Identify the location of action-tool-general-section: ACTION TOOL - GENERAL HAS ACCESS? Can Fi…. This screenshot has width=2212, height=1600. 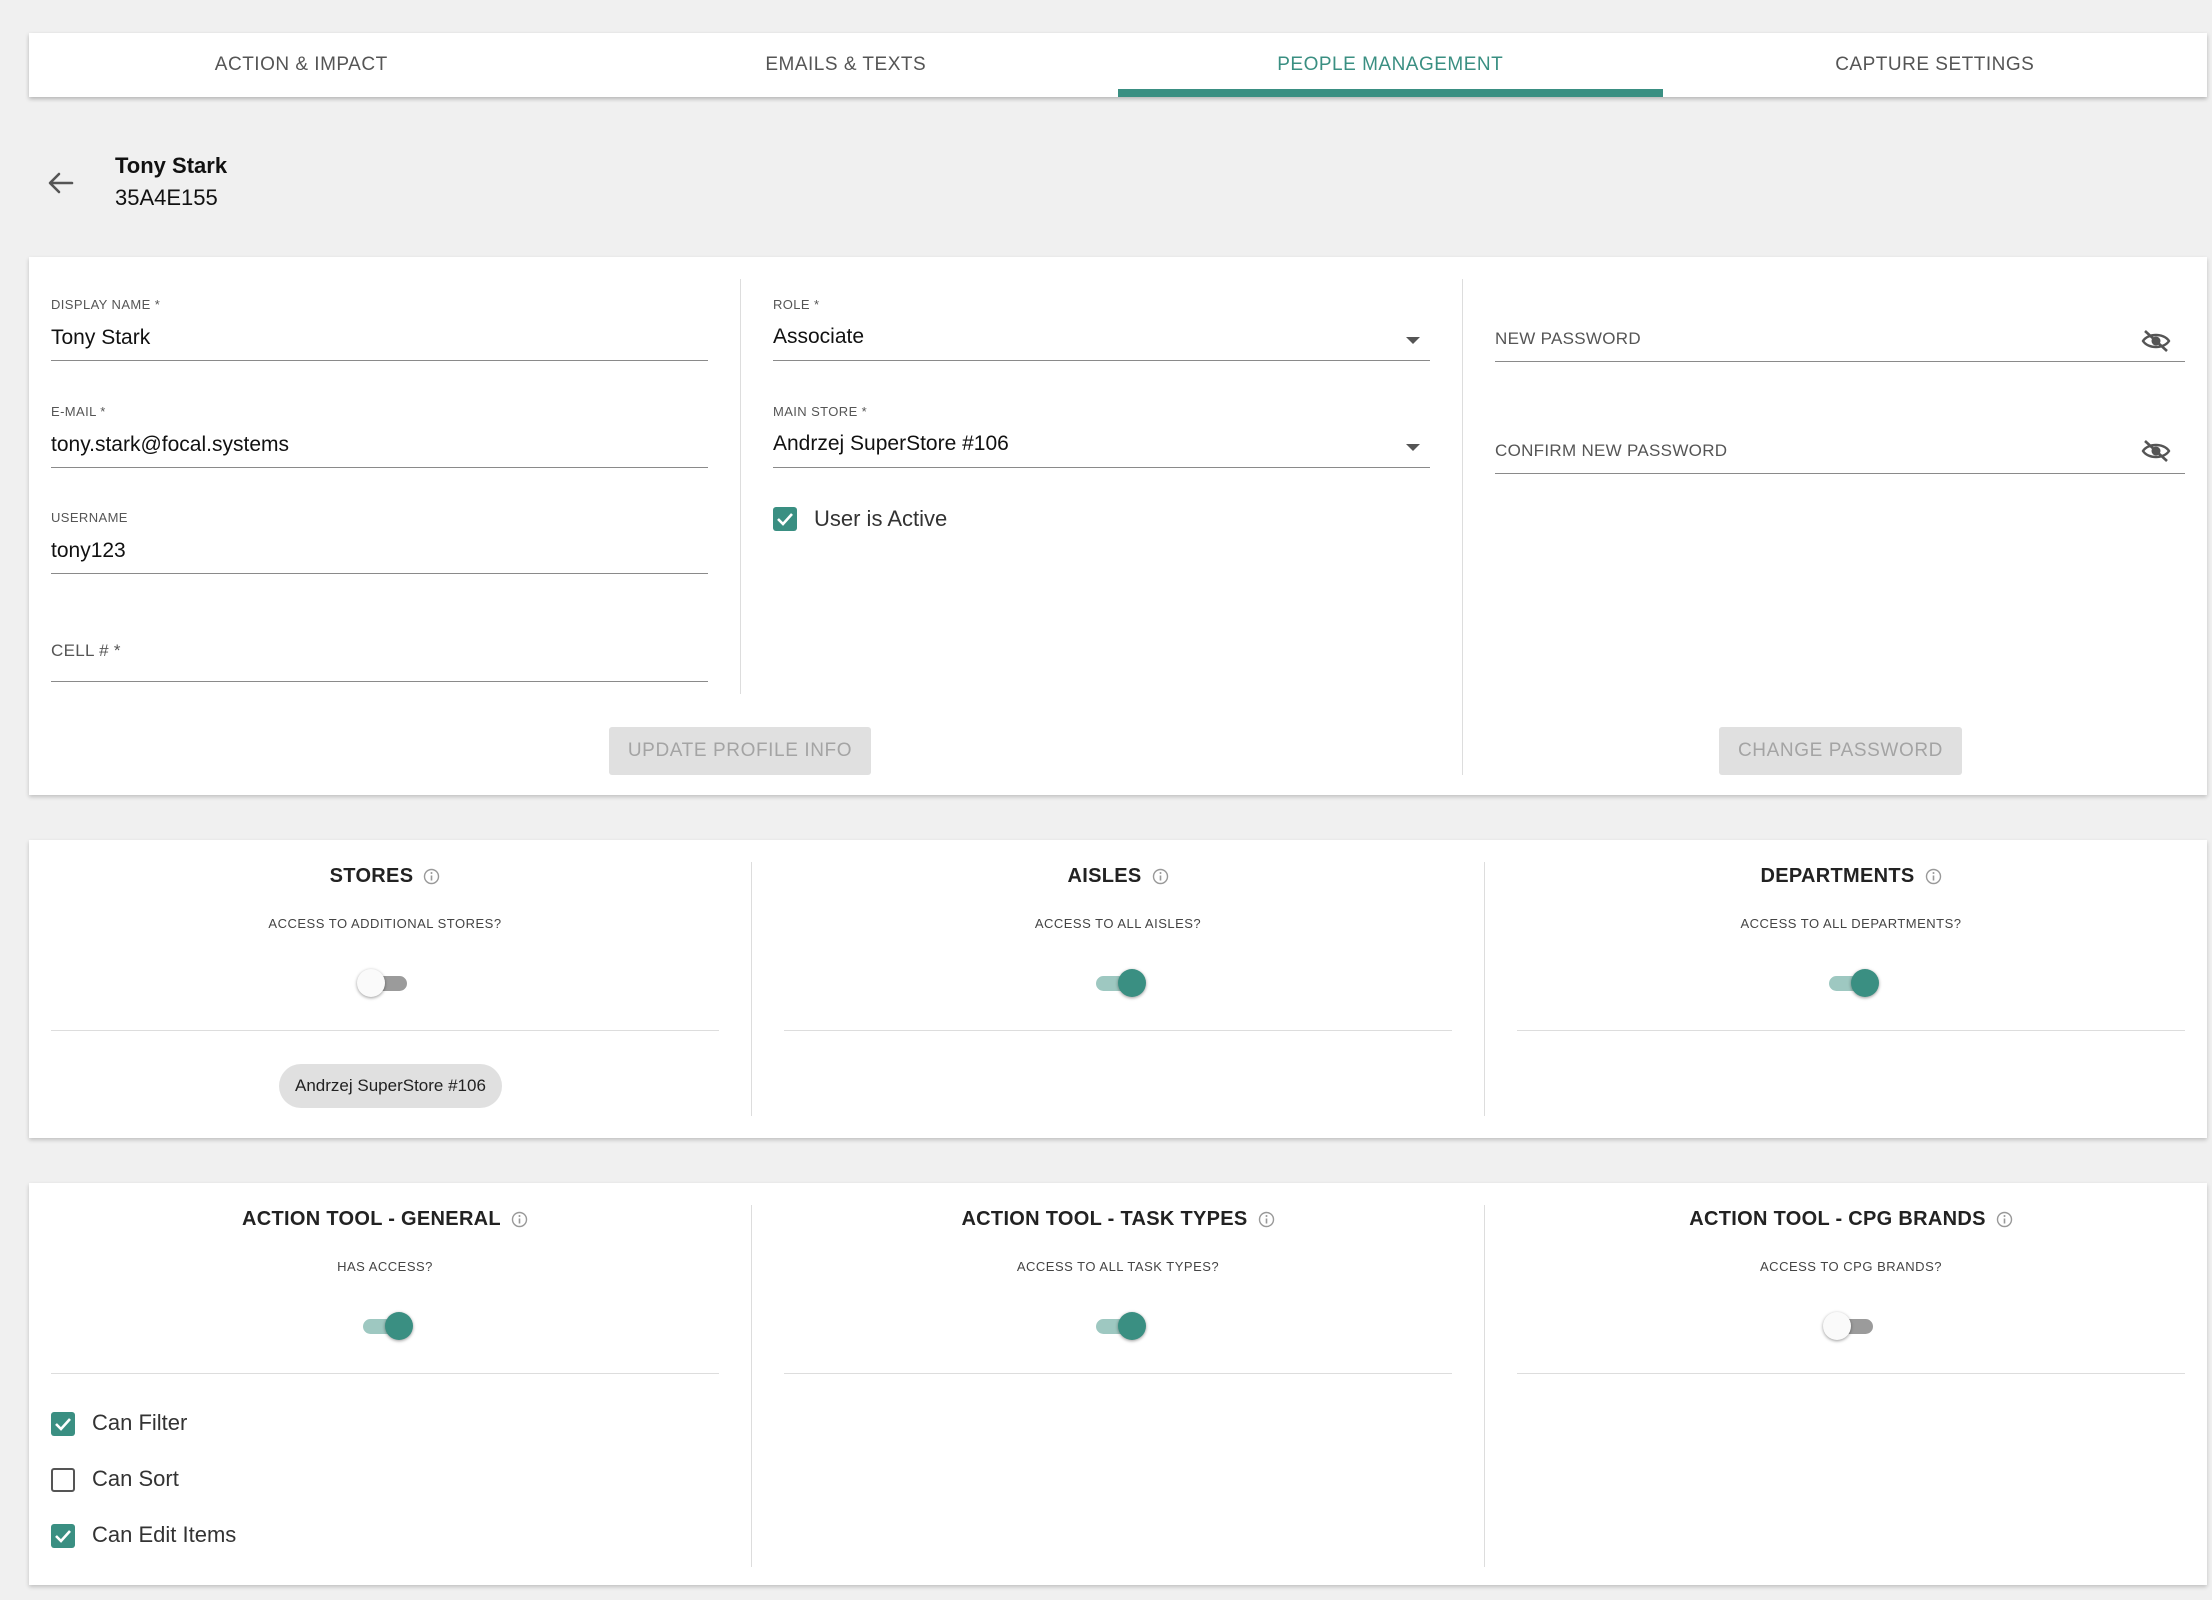
(385, 1384).